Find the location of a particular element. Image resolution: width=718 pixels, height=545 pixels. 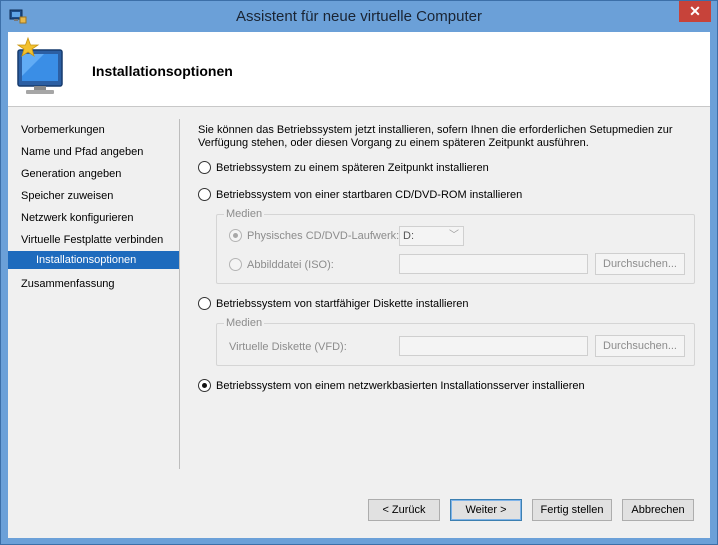

iso-image-label: Abbilddatei (ISO): is located at coordinates (290, 265).